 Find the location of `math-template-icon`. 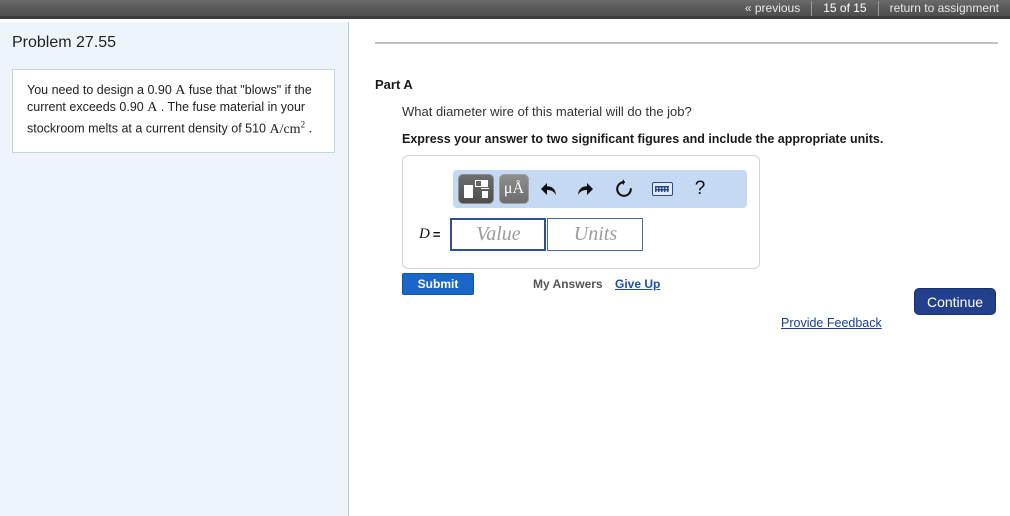

math-template-icon is located at coordinates (476, 189).